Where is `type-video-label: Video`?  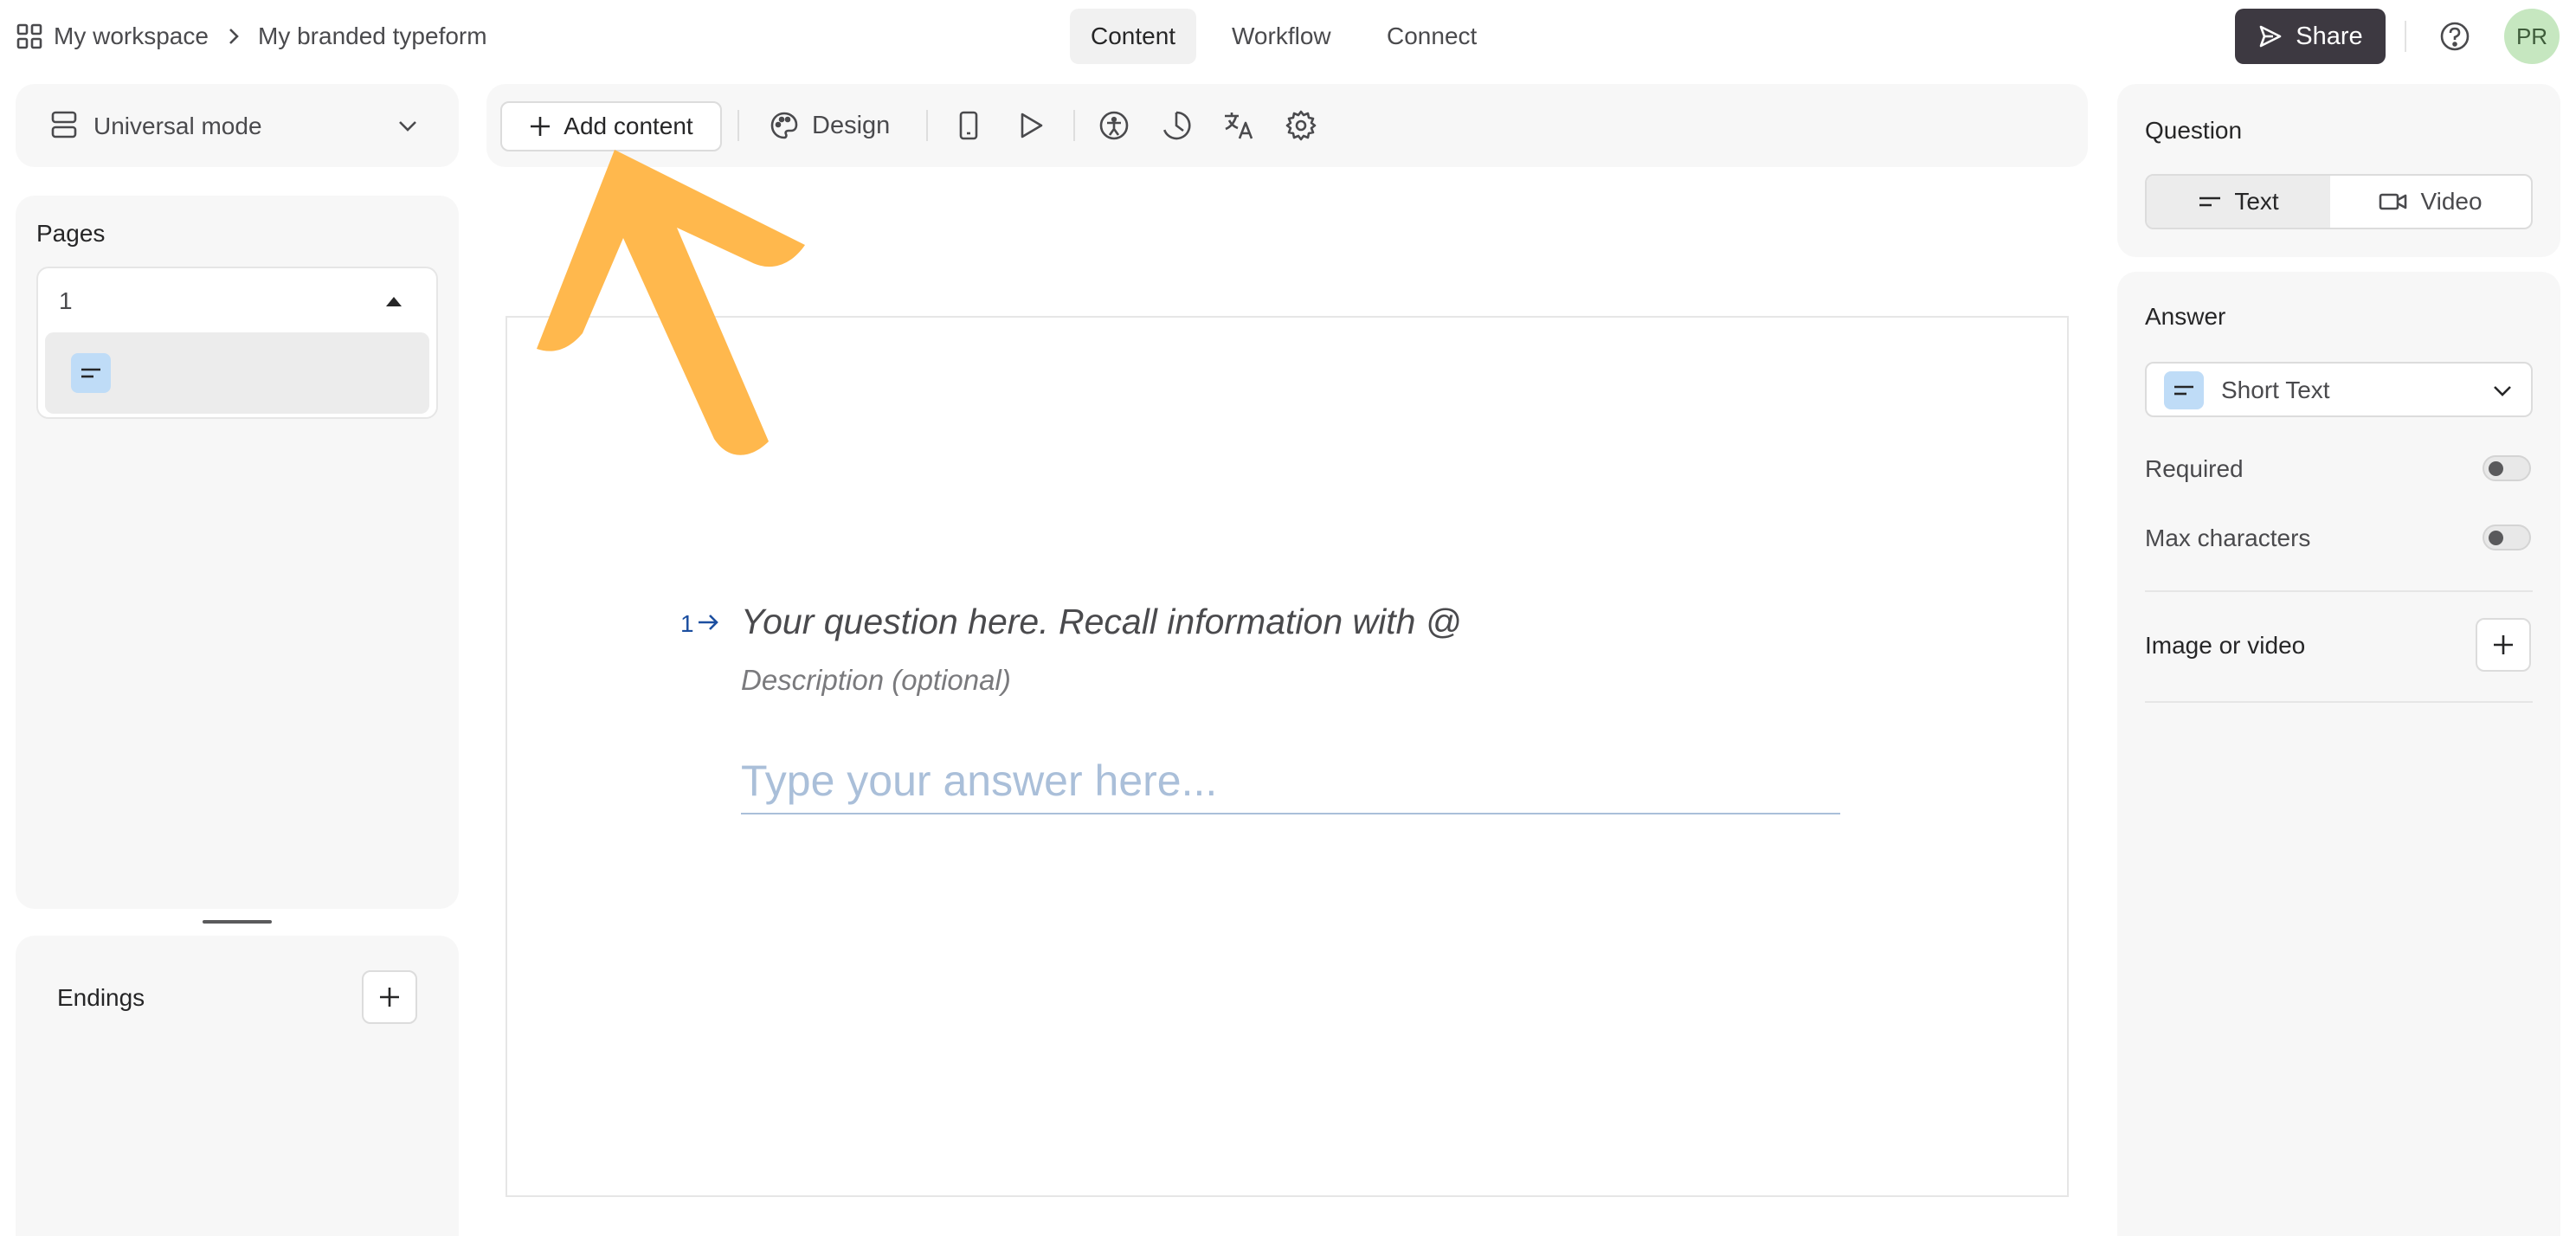
type-video-label: Video is located at coordinates (2451, 201).